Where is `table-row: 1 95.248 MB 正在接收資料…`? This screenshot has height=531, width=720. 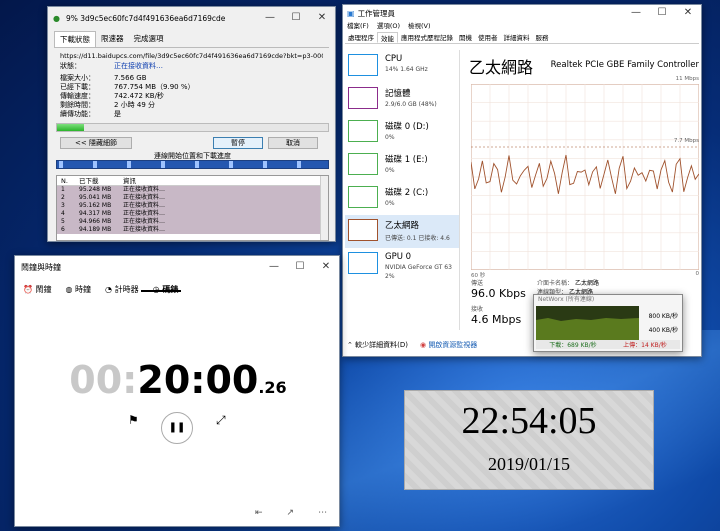
table-row: 1 95.248 MB 正在接收資料… is located at coordinates (192, 190).